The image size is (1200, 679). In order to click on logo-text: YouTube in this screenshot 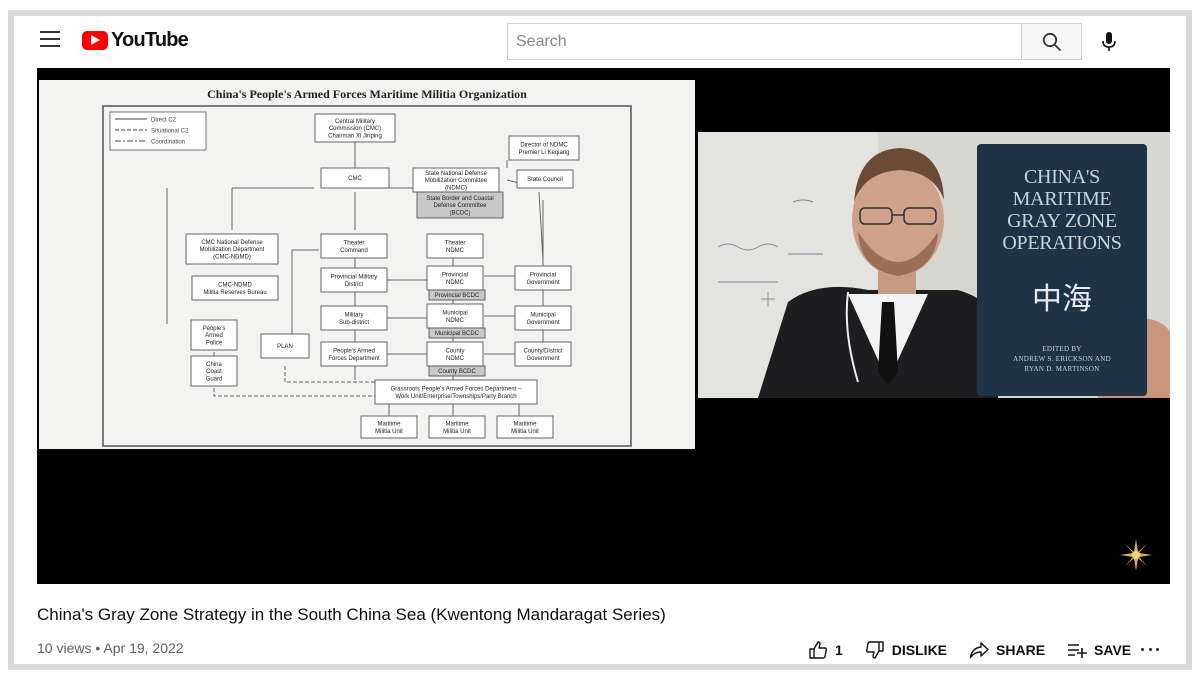, I will do `click(150, 39)`.